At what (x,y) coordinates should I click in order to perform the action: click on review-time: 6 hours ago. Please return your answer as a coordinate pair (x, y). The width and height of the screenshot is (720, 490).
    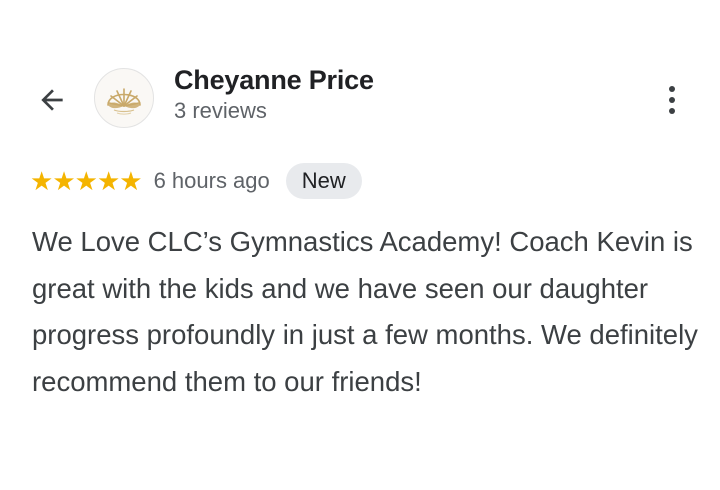
    Looking at the image, I should click on (211, 180).